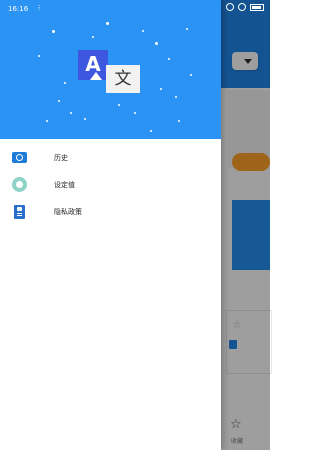 The width and height of the screenshot is (320, 450). Describe the element at coordinates (19, 157) in the screenshot. I see `history-icon` at that location.